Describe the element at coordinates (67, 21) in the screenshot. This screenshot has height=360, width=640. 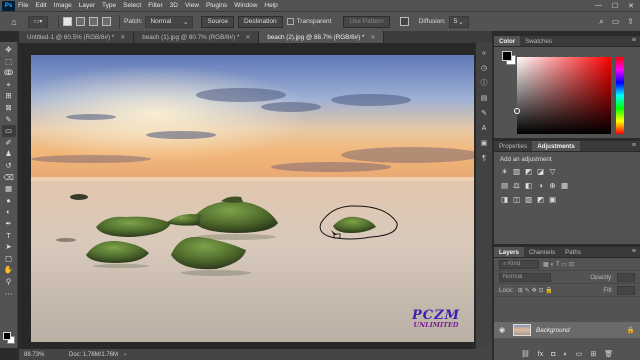
I see `new-selection-icon` at that location.